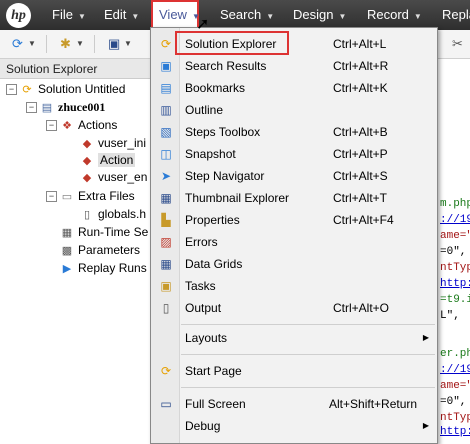 The height and width of the screenshot is (444, 470). I want to click on play-icon: ▶, so click(67, 269).